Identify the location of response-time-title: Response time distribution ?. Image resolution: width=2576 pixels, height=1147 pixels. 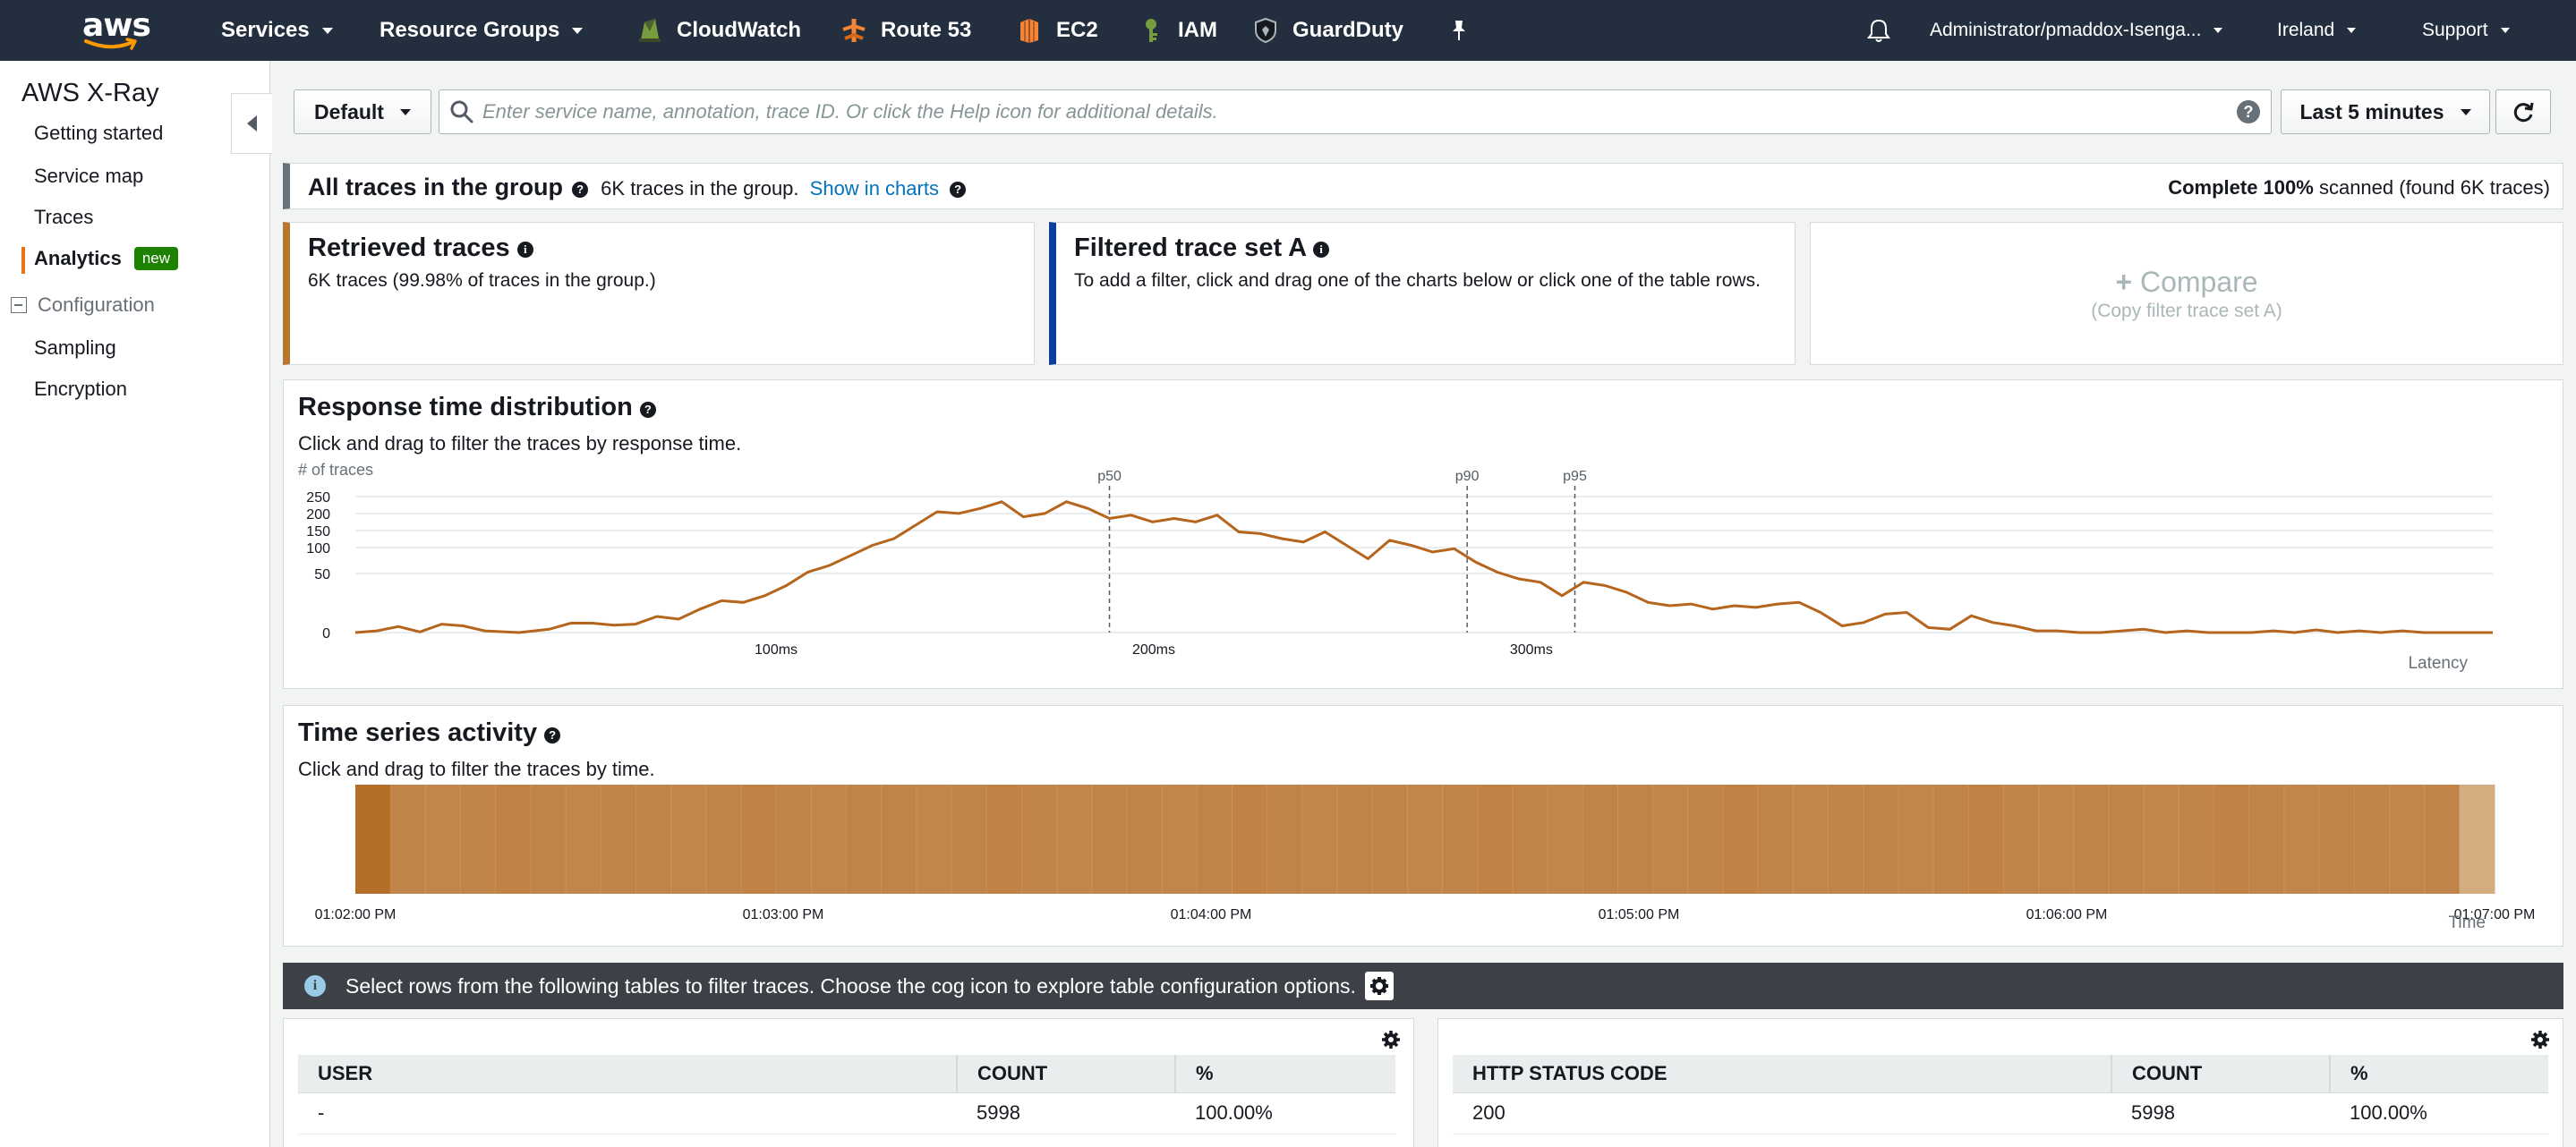
(477, 408).